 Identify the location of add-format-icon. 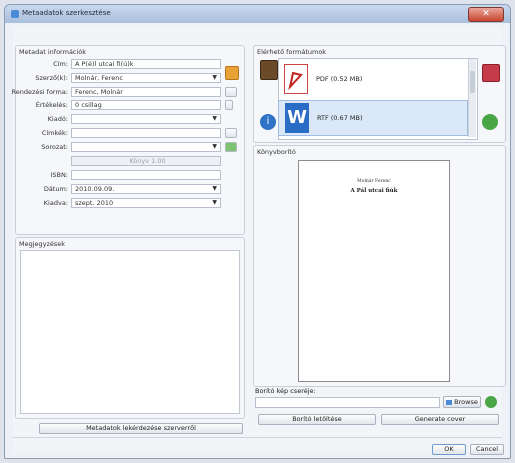
(269, 70).